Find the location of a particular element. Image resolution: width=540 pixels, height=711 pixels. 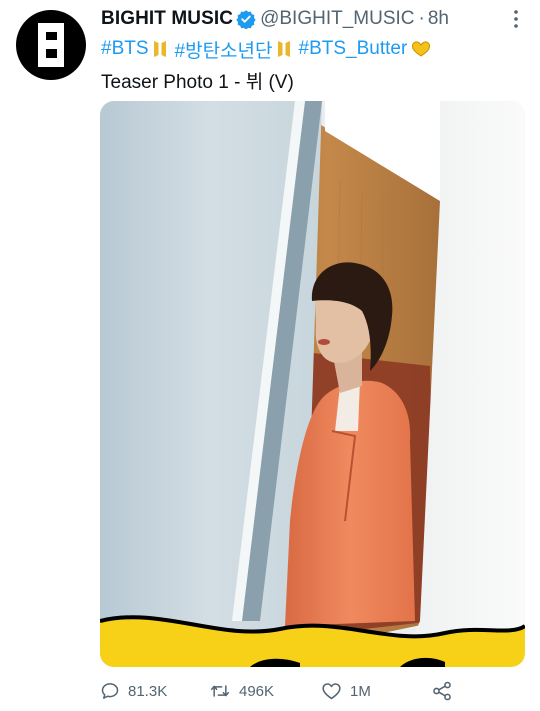

verified-badge-icon is located at coordinates (246, 19).